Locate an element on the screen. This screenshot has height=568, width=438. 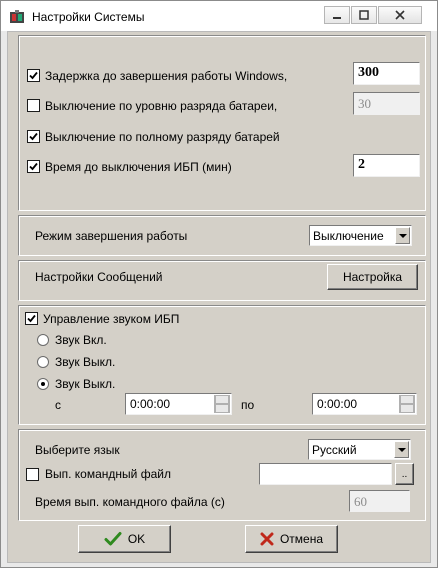
delay-checkbox is located at coordinates (33, 75).